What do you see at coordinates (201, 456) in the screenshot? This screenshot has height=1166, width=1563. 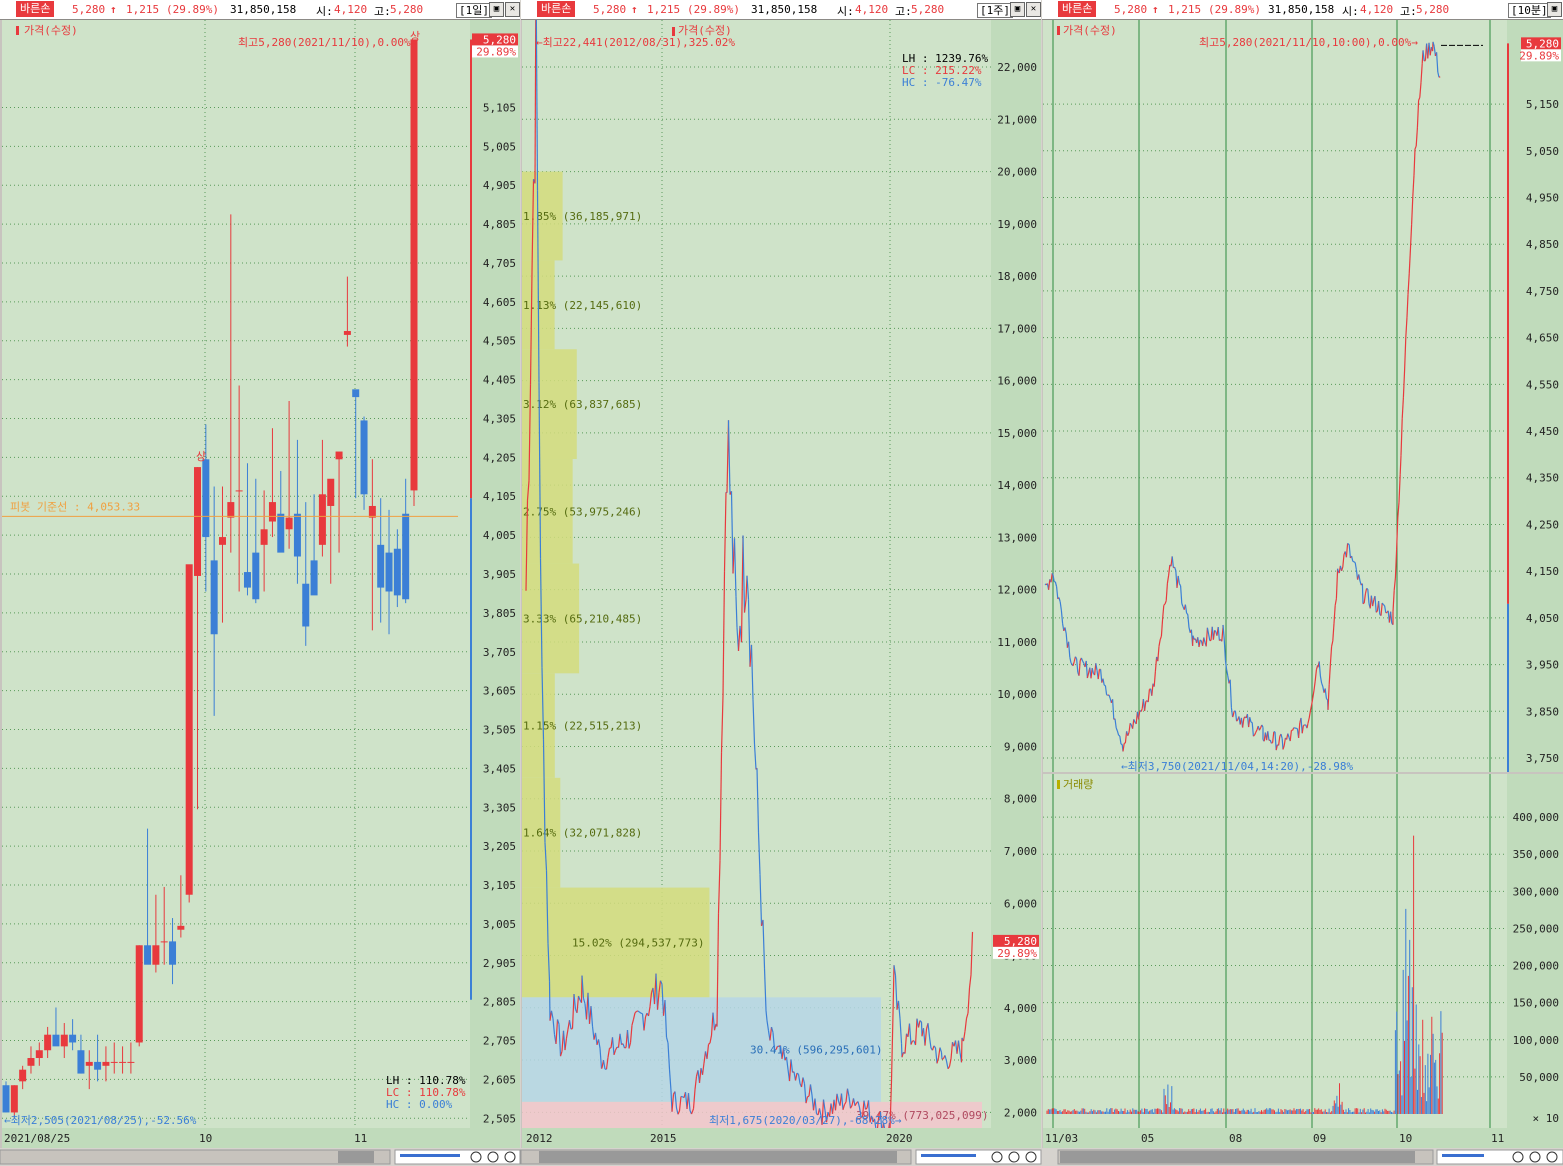 I see `up-mark: 상` at bounding box center [201, 456].